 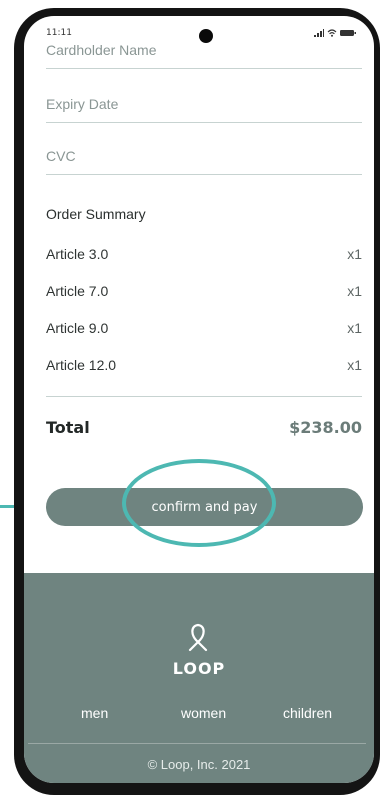 What do you see at coordinates (77, 291) in the screenshot?
I see `order-item-name: Article 7.0` at bounding box center [77, 291].